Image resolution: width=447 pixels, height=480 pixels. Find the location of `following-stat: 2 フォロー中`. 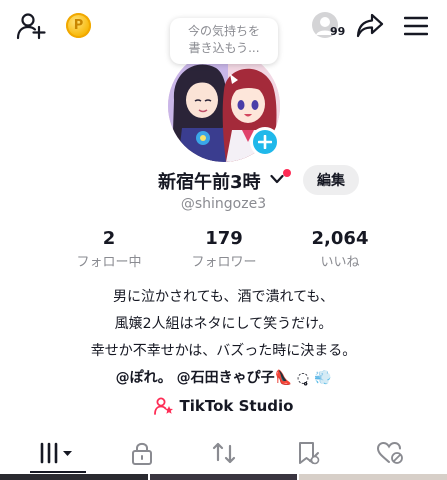

following-stat: 2 フォロー中 is located at coordinates (109, 249).